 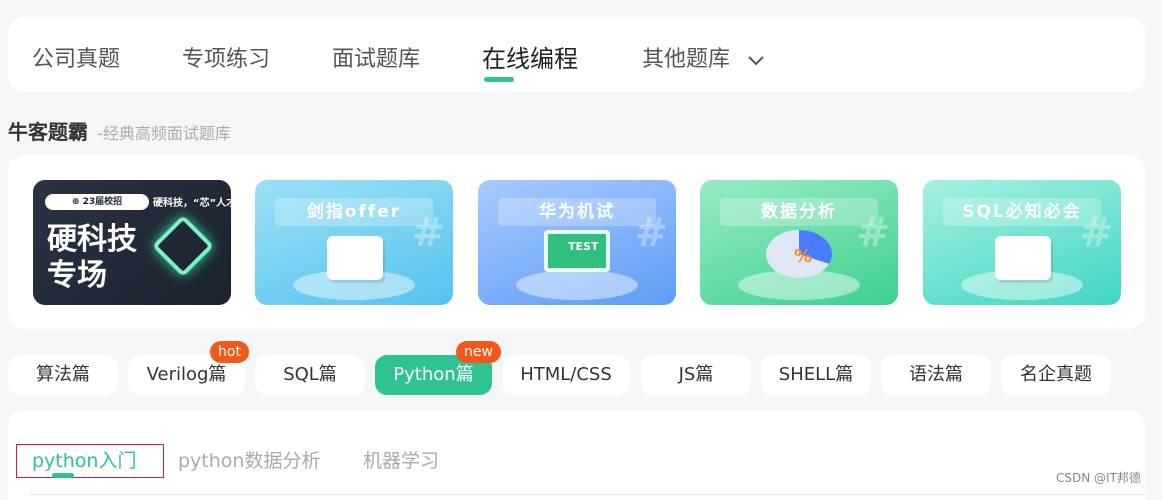 I want to click on tag-label: JS篇, so click(x=696, y=374).